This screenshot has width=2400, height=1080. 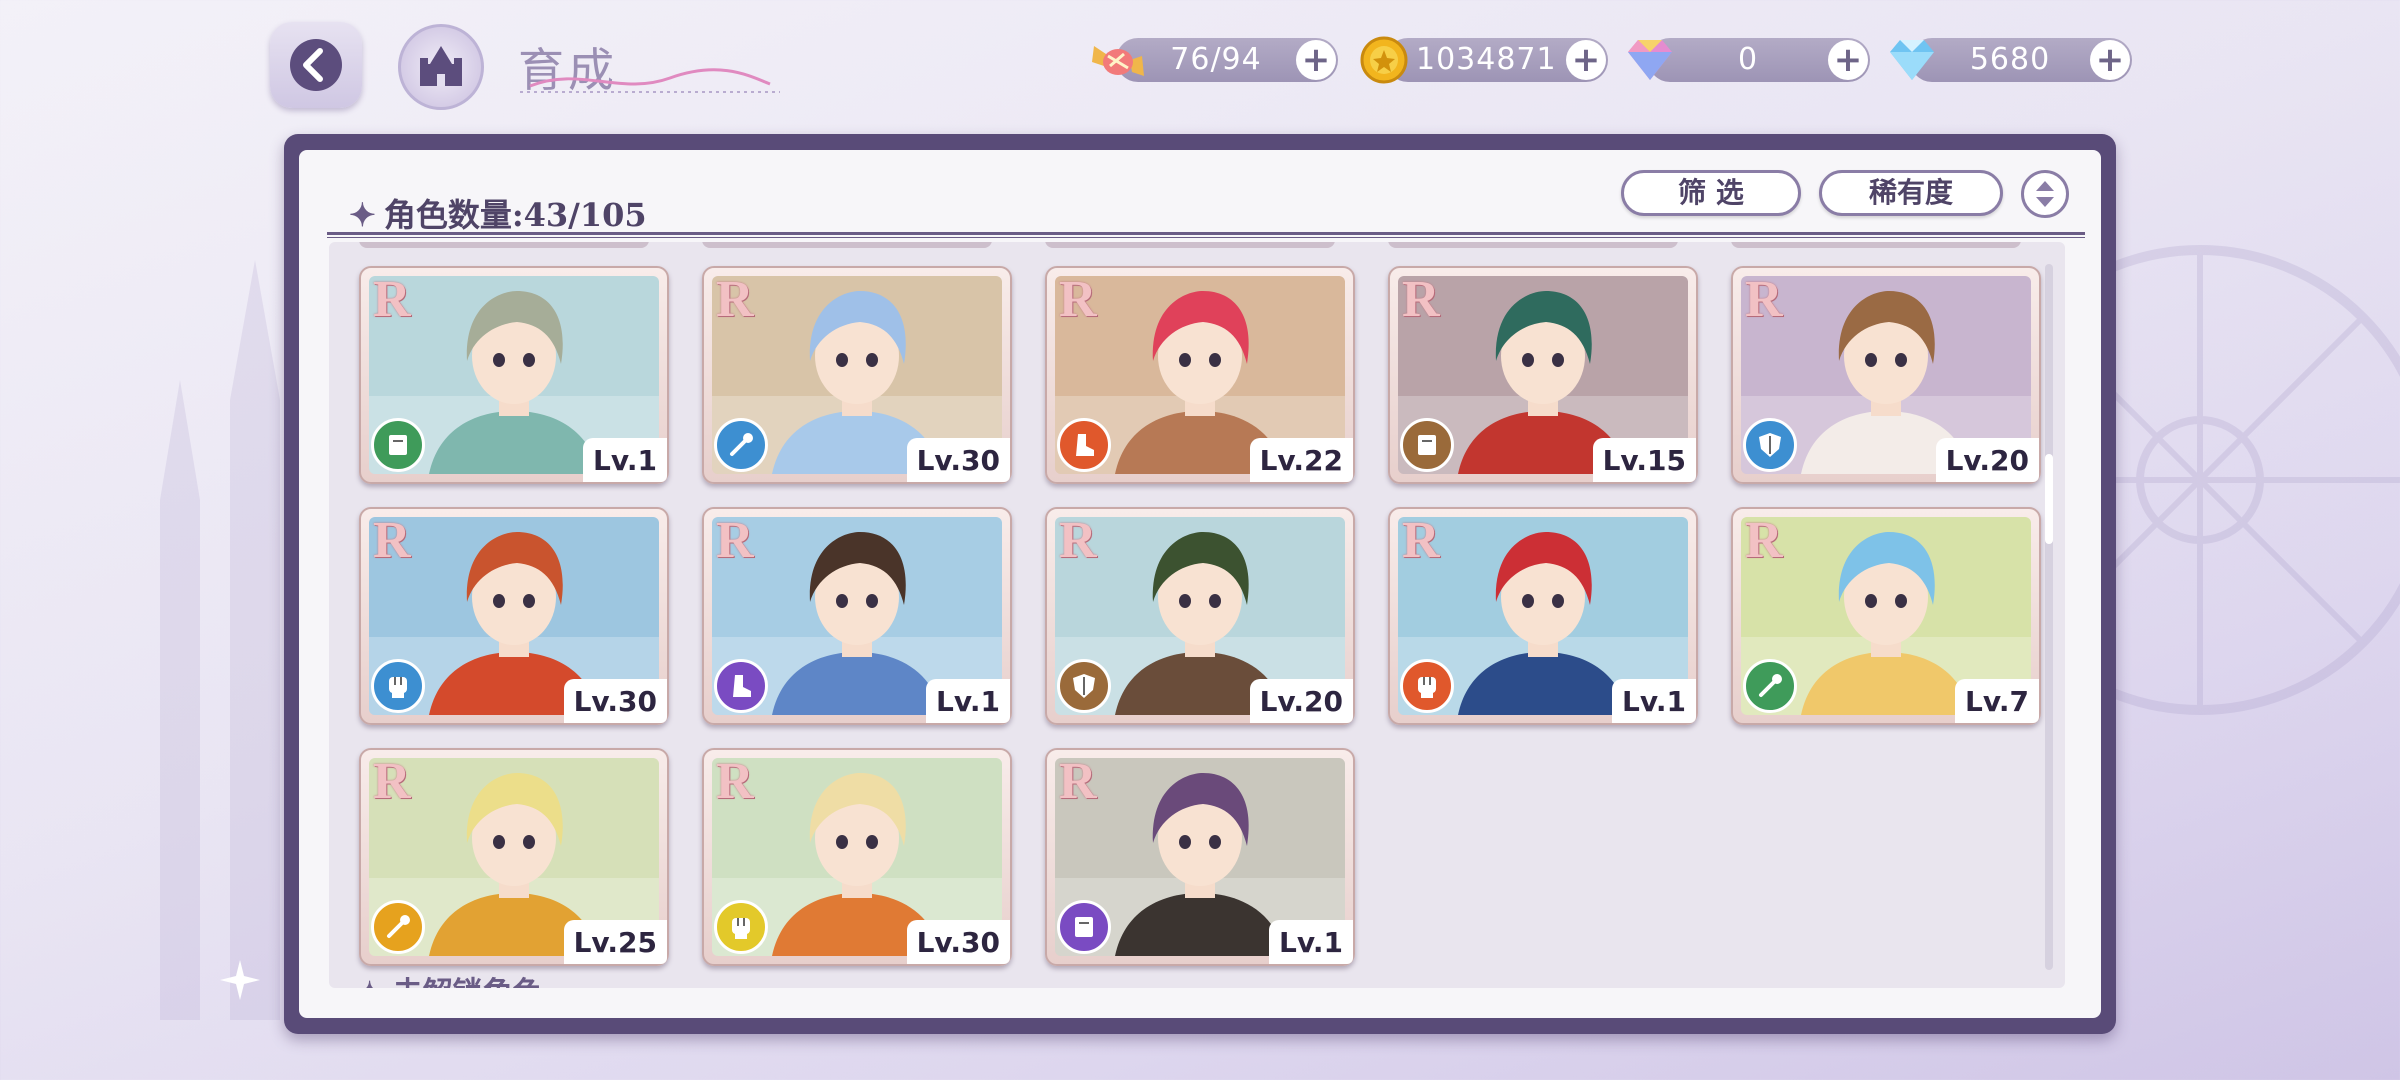 What do you see at coordinates (1200, 375) in the screenshot?
I see `character-card: R Lv.22` at bounding box center [1200, 375].